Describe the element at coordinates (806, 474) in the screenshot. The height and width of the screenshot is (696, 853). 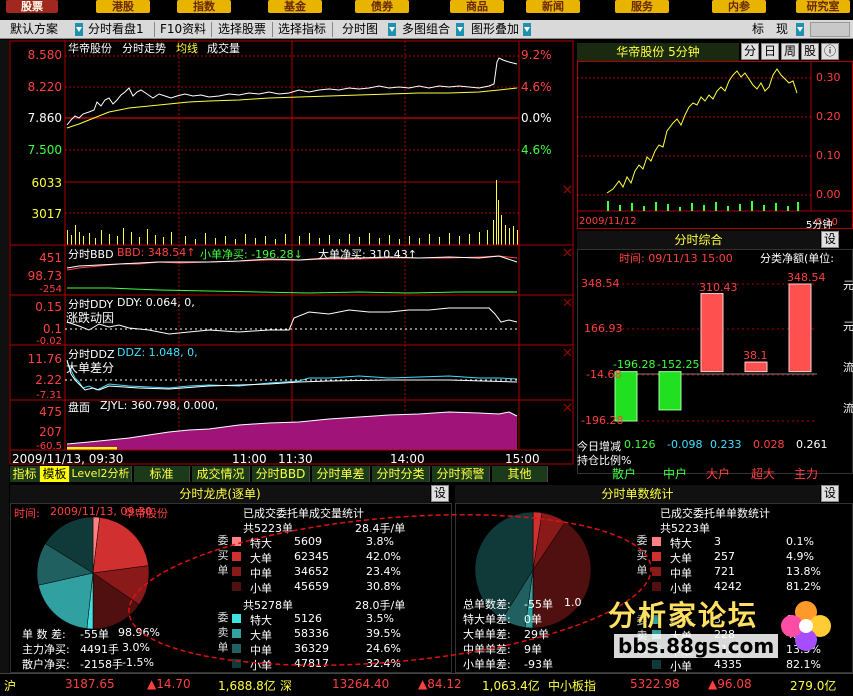
I see `category-main: 主力` at that location.